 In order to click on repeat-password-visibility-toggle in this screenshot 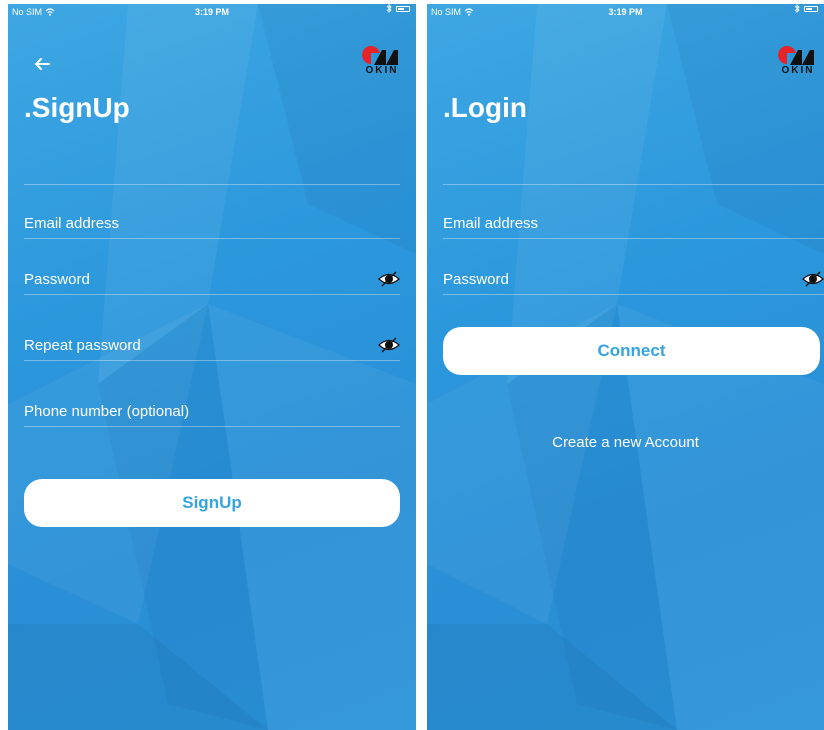, I will do `click(389, 345)`.